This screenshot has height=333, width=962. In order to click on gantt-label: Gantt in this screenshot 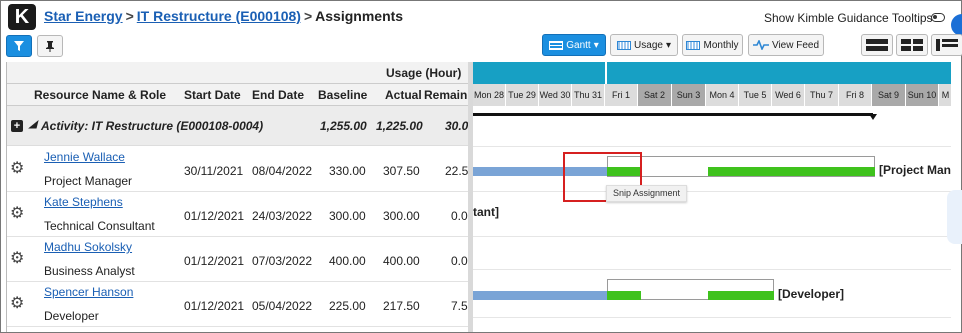, I will do `click(578, 45)`.